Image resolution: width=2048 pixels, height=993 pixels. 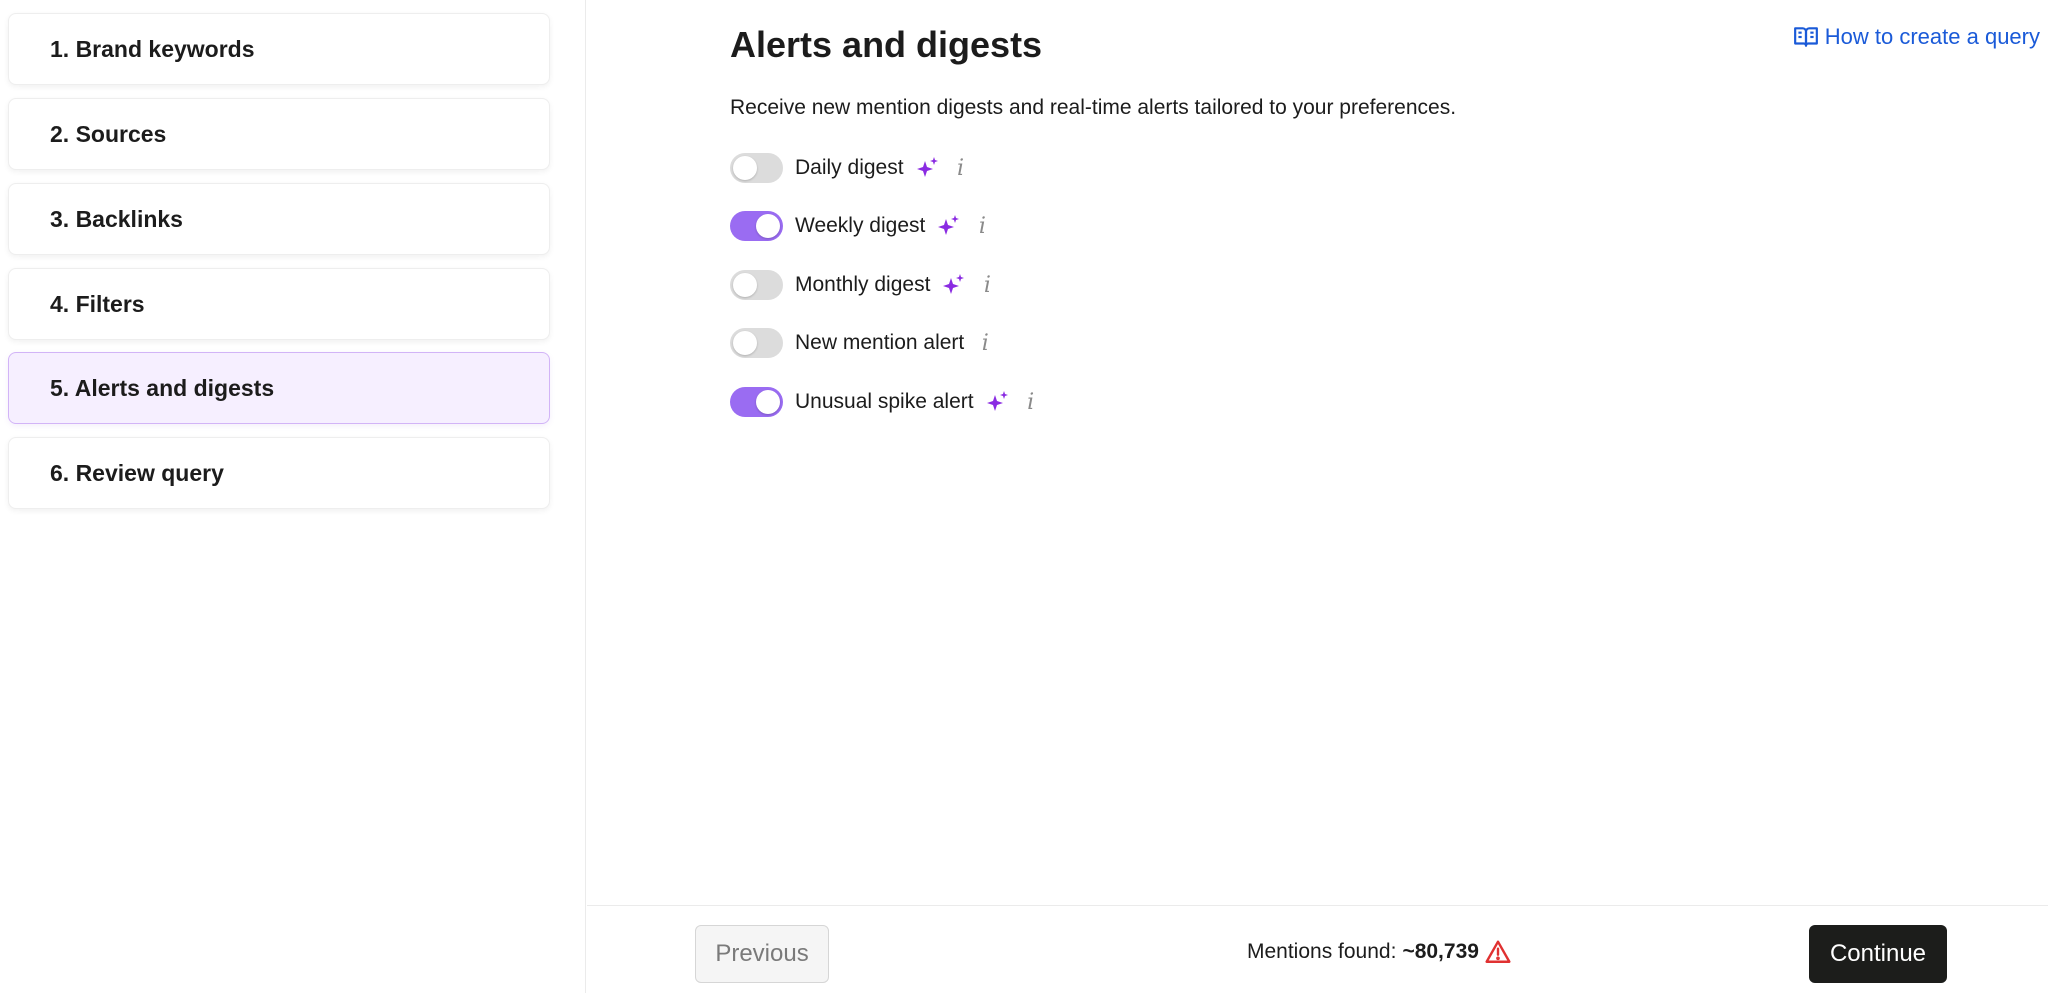 I want to click on step-brand-keywords: 1. Brand keywords, so click(x=279, y=49).